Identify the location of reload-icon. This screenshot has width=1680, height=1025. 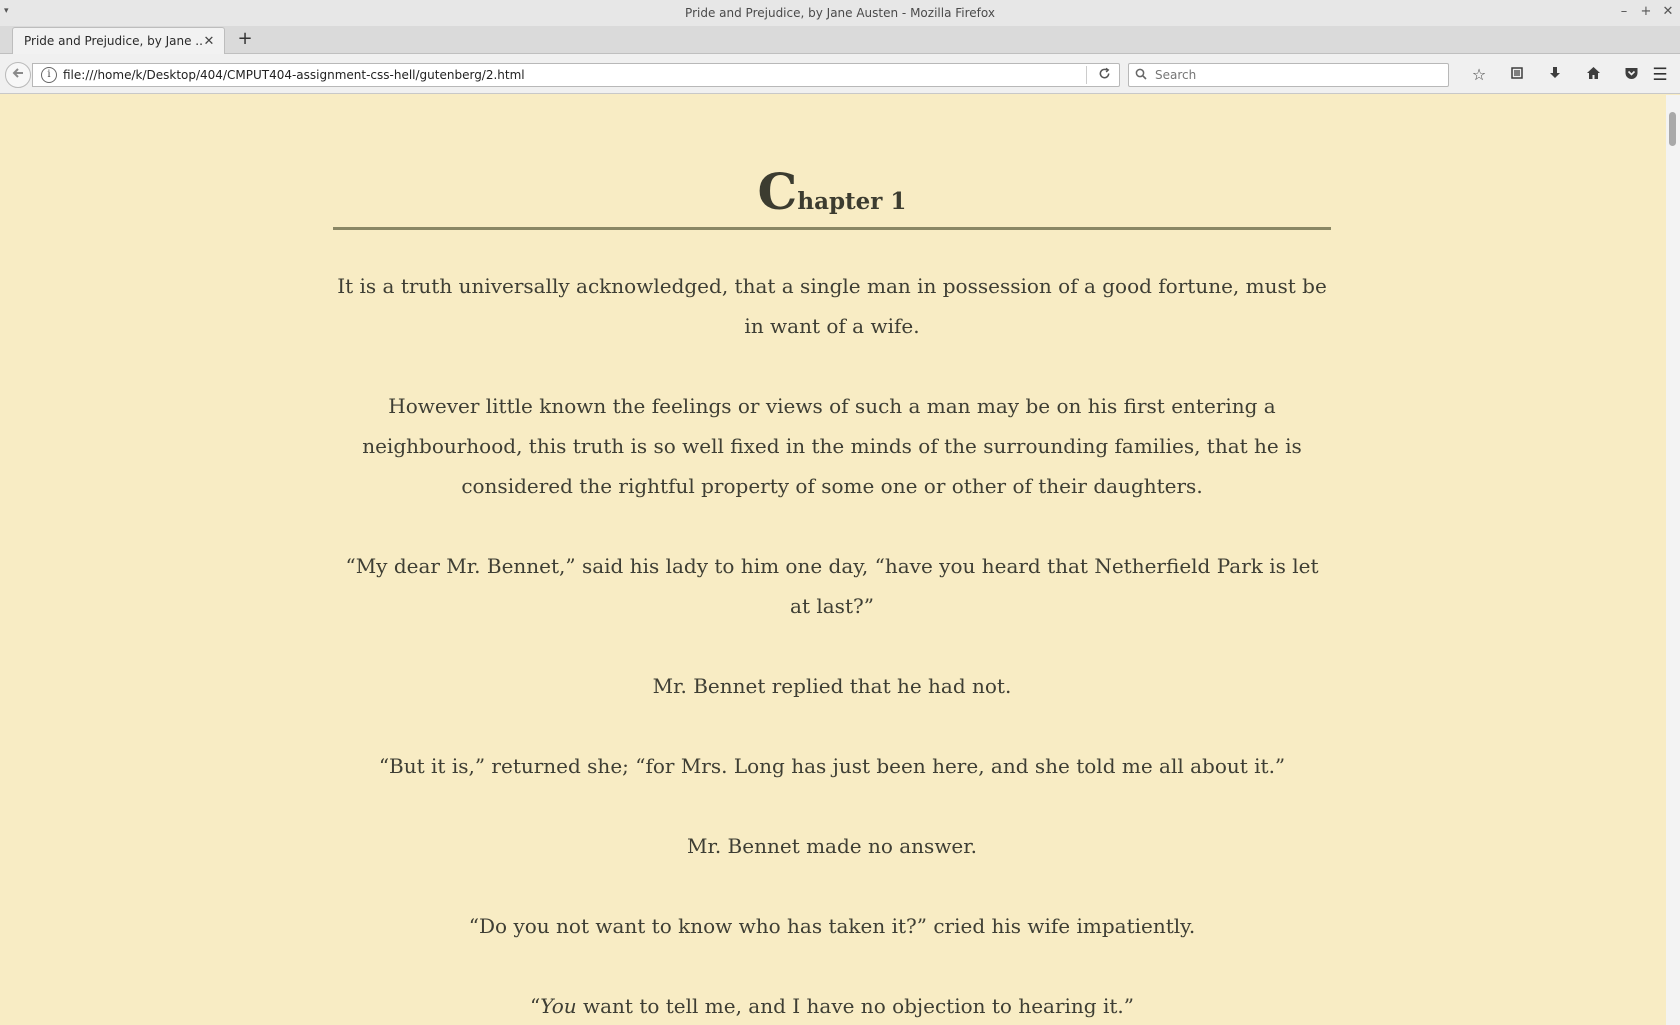
(1104, 75).